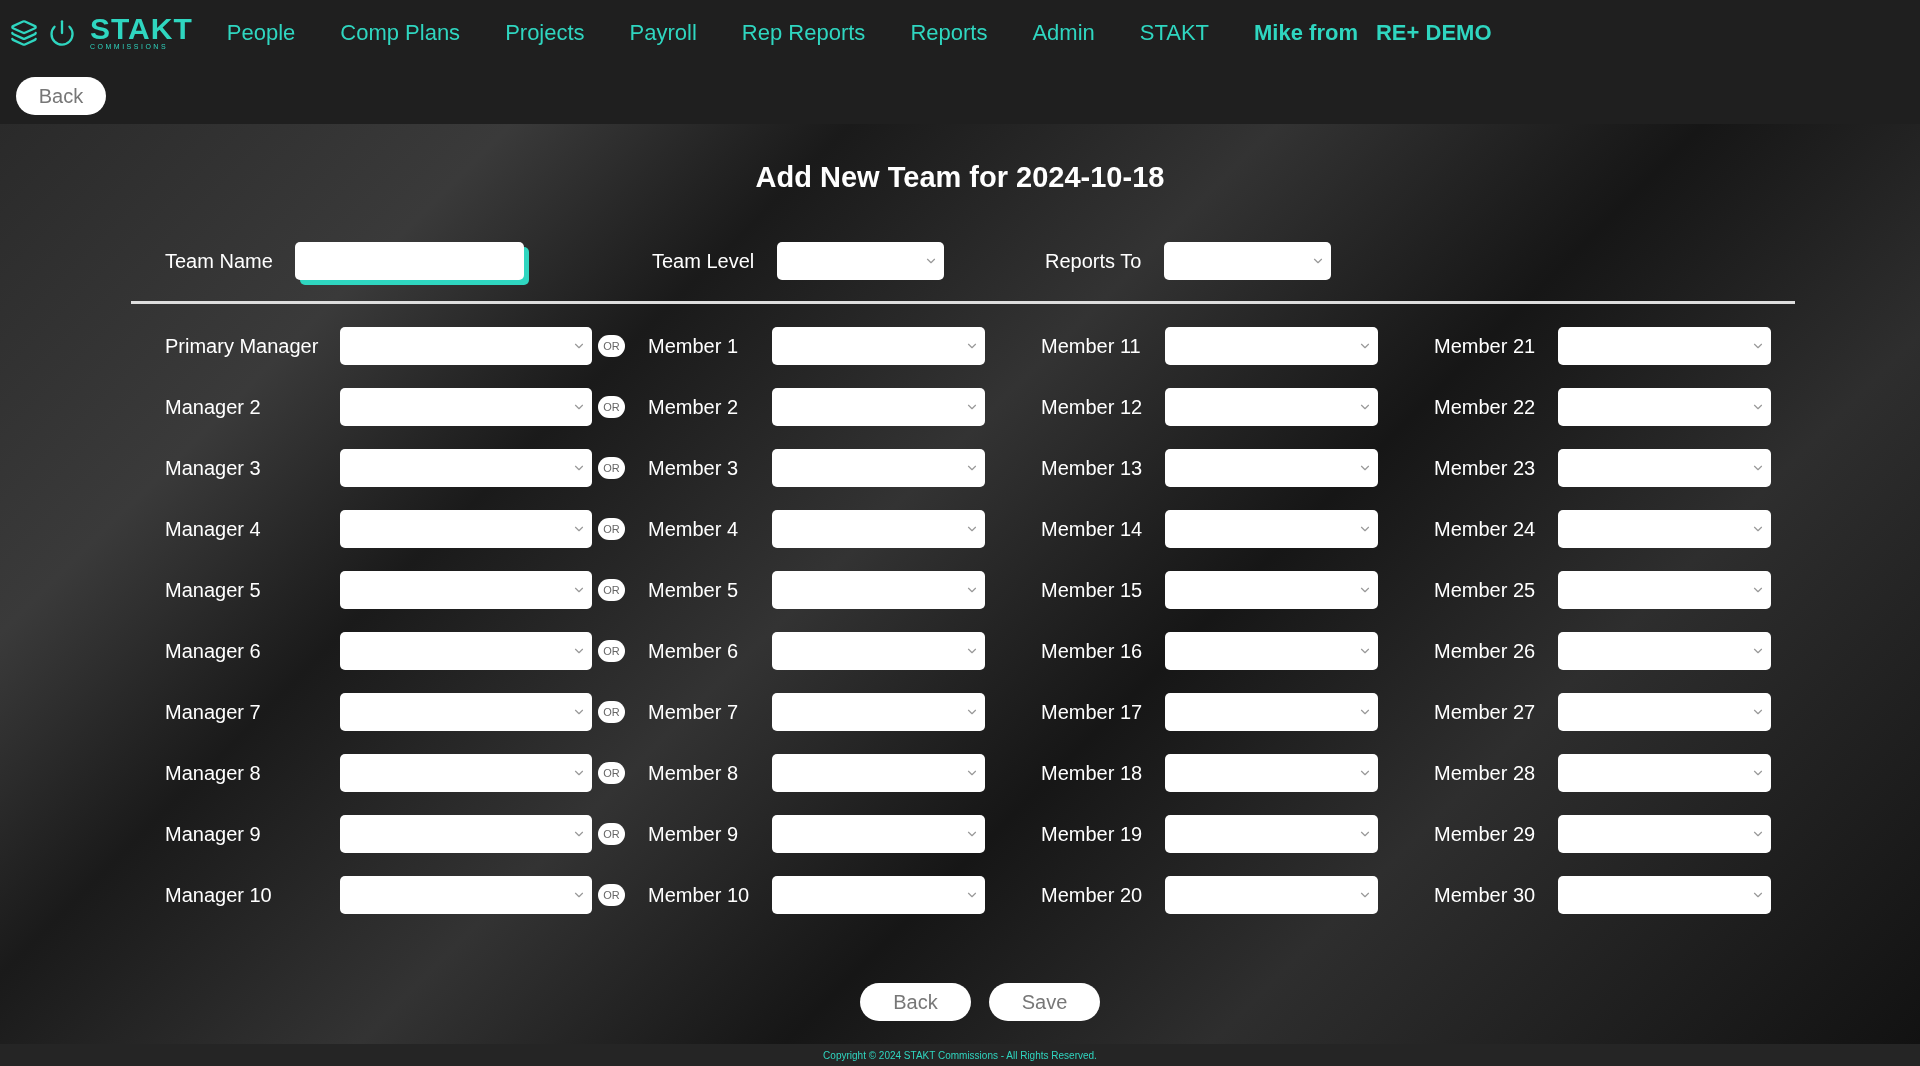 Image resolution: width=1920 pixels, height=1066 pixels. What do you see at coordinates (213, 468) in the screenshot?
I see `field-label: Manager 3` at bounding box center [213, 468].